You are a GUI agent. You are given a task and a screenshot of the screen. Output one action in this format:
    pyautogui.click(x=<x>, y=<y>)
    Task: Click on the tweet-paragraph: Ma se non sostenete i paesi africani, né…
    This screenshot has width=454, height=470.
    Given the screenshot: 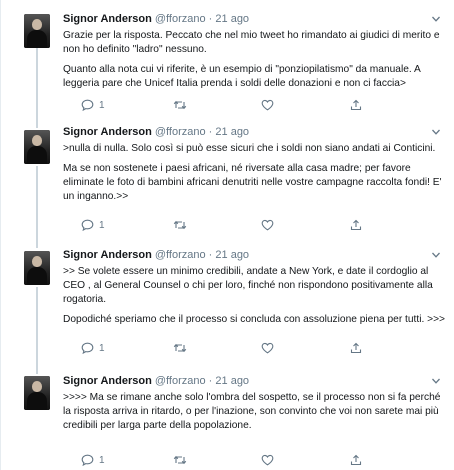 What is the action you would take?
    pyautogui.click(x=252, y=182)
    